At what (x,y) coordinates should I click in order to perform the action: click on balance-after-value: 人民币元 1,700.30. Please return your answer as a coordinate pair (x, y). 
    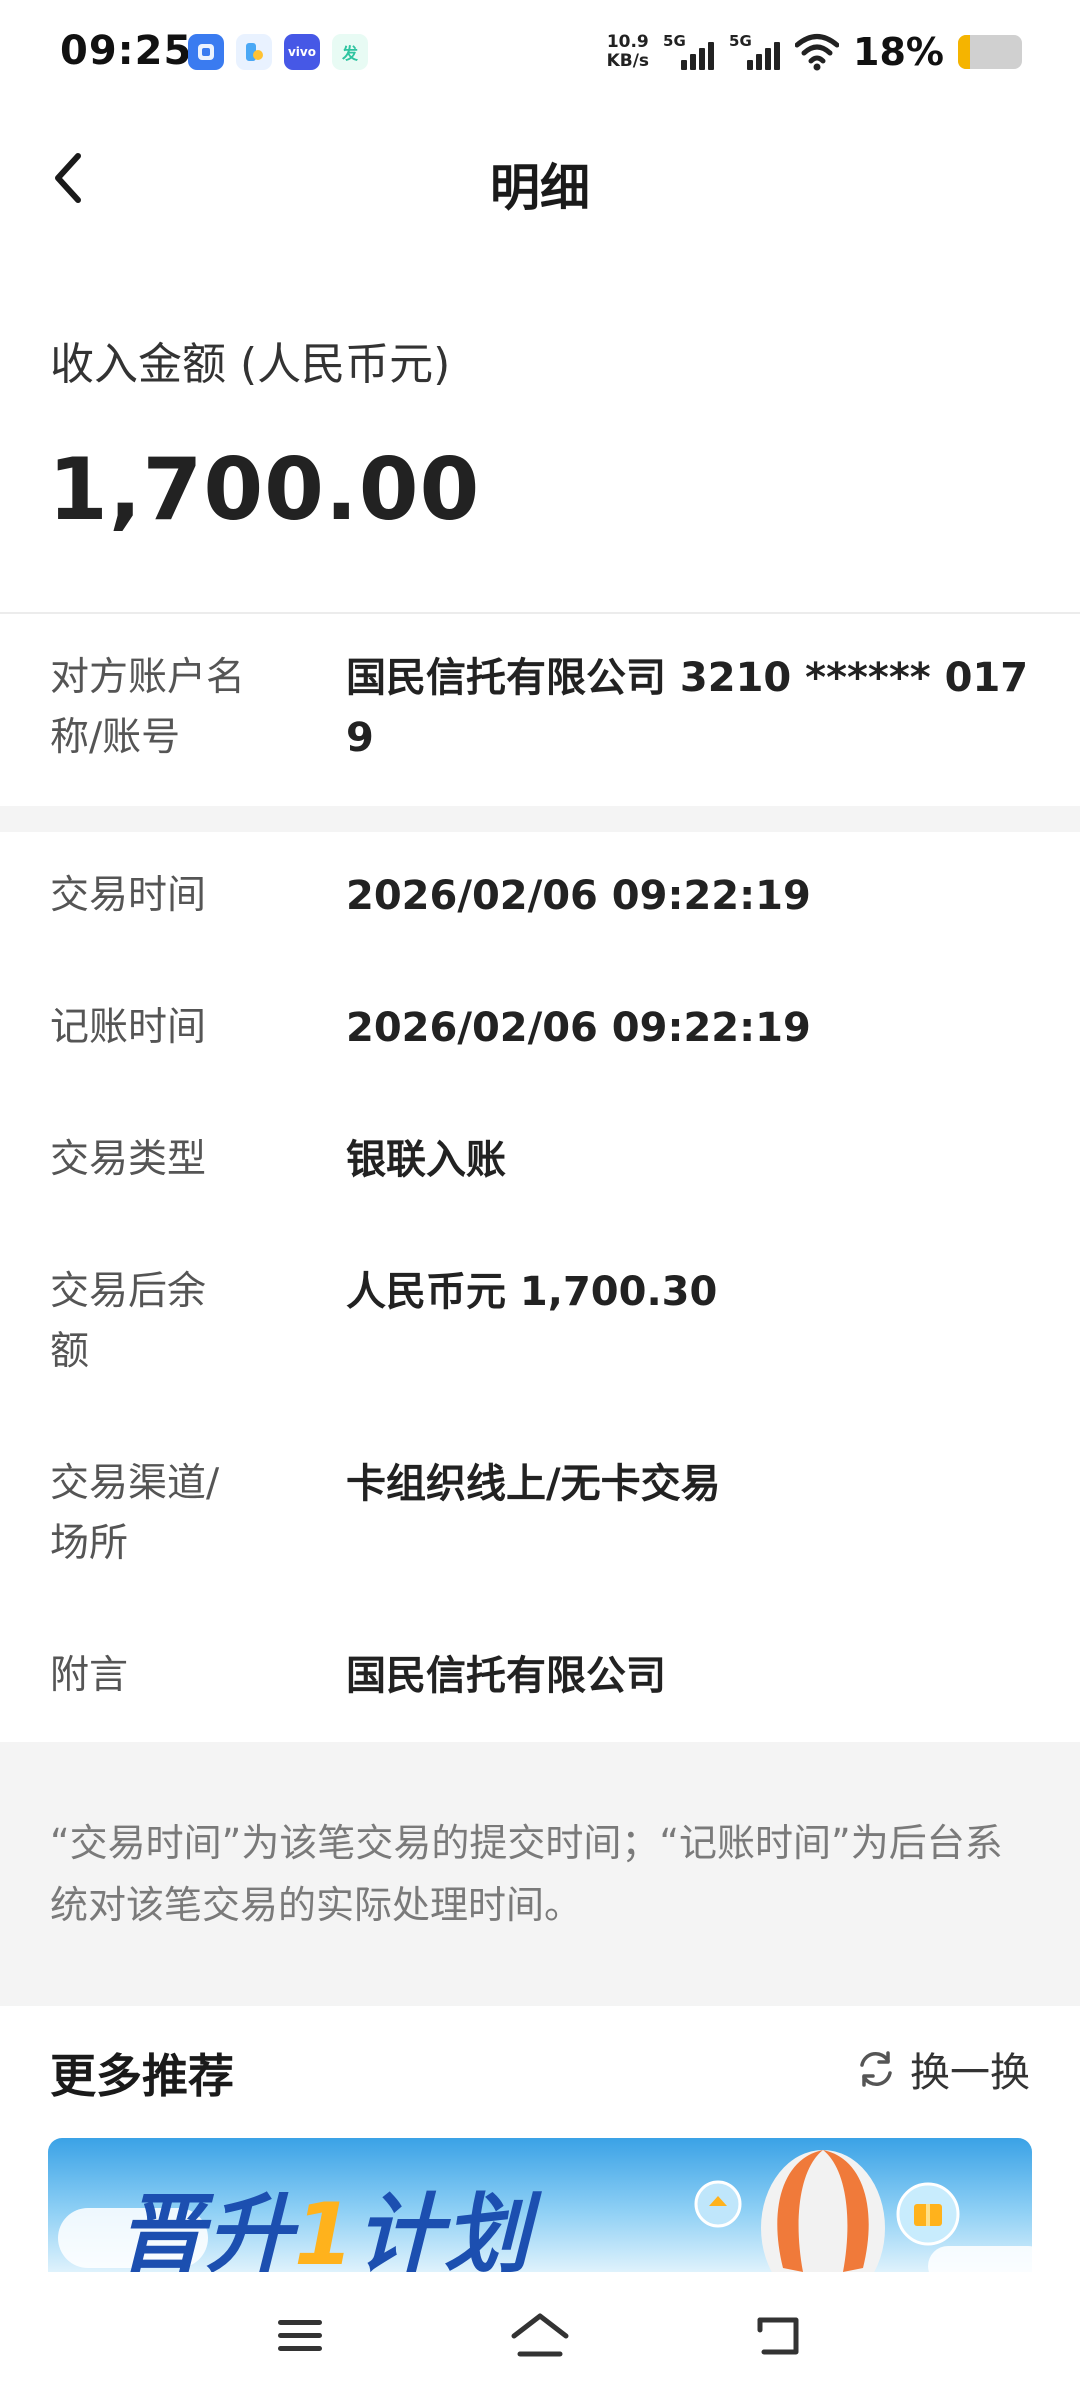
    Looking at the image, I should click on (532, 1292).